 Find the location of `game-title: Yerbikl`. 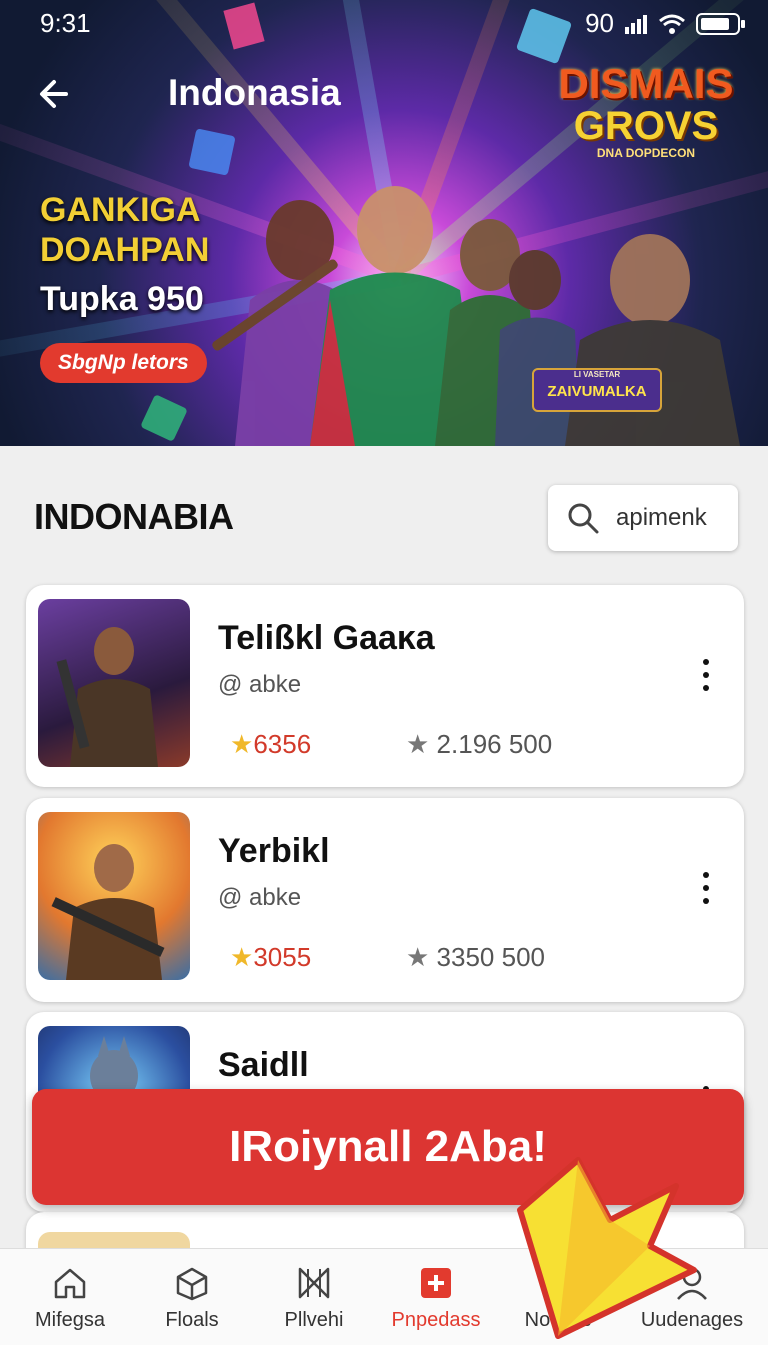

game-title: Yerbikl is located at coordinates (274, 851).